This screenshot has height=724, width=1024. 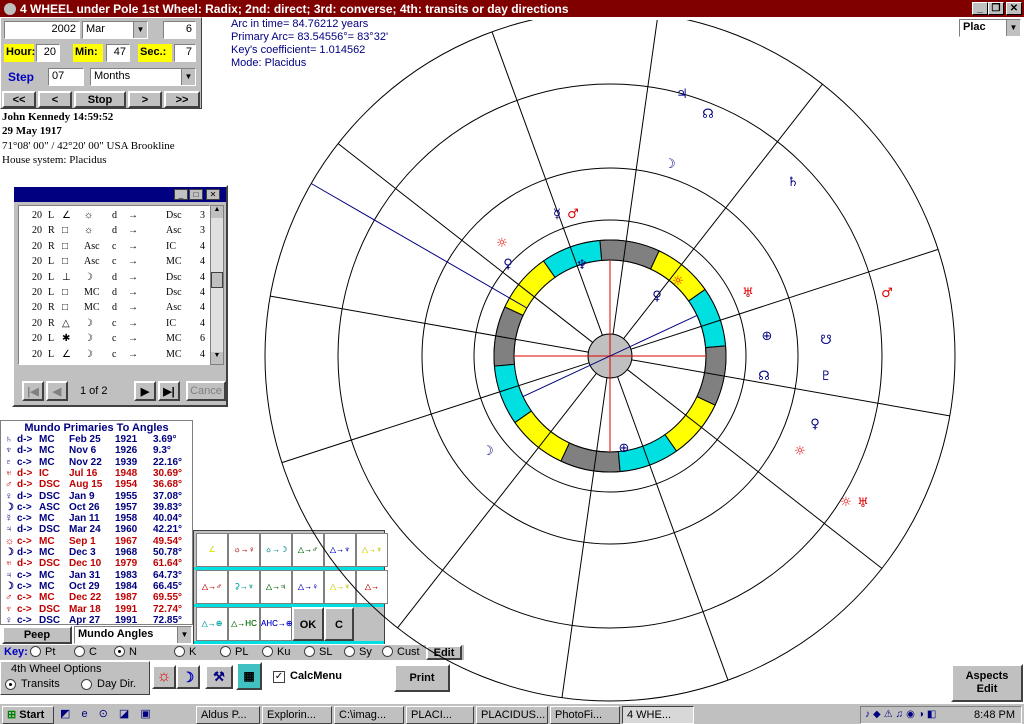 What do you see at coordinates (212, 587) in the screenshot?
I see `tool-button-row2-0: △→♂` at bounding box center [212, 587].